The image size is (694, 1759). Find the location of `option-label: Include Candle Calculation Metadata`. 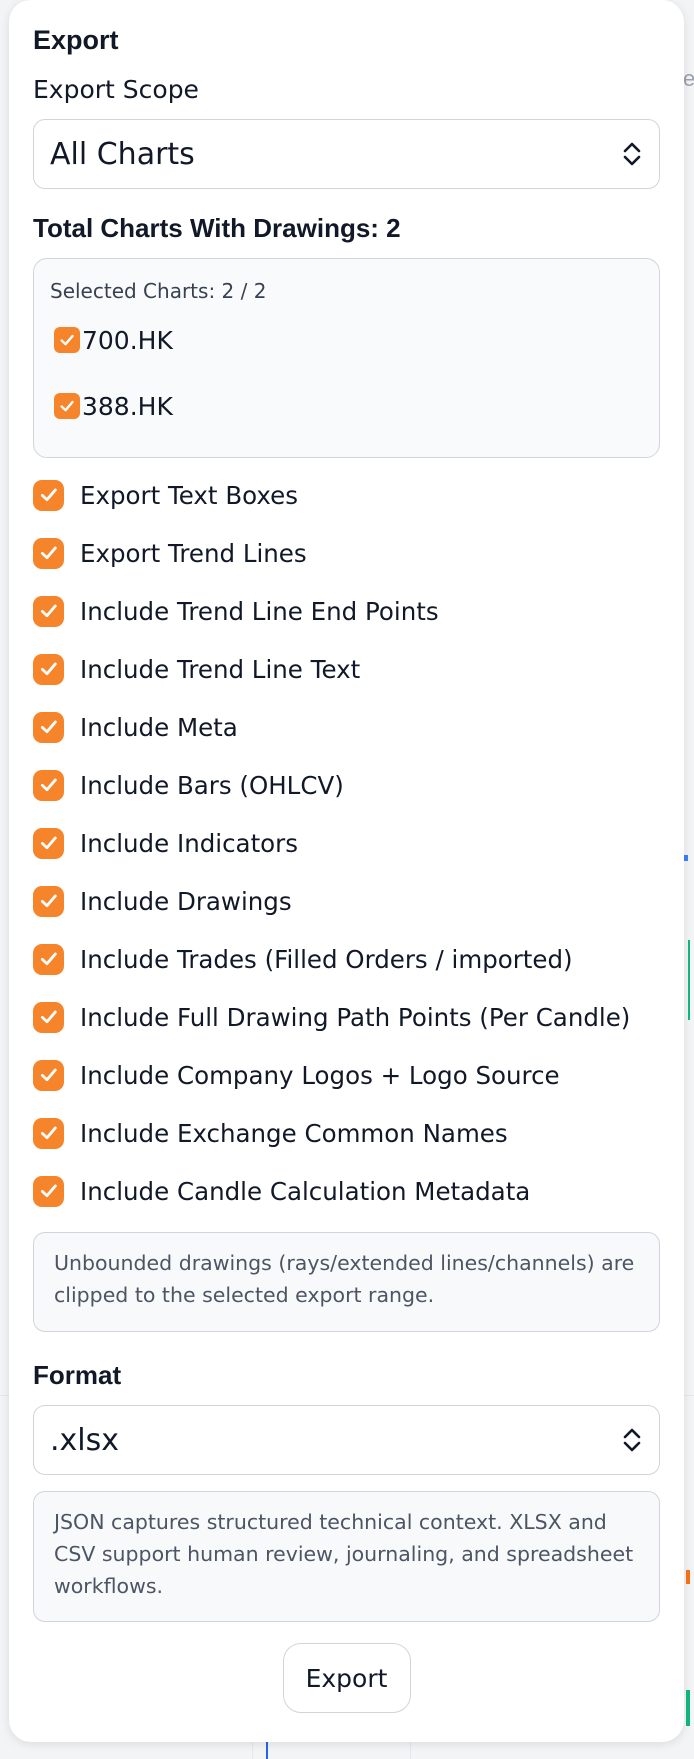

option-label: Include Candle Calculation Metadata is located at coordinates (305, 1191).